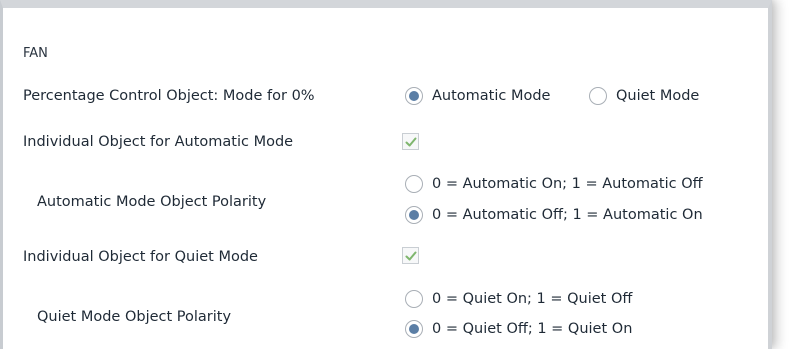 The height and width of the screenshot is (349, 790). Describe the element at coordinates (658, 96) in the screenshot. I see `radio-quiet-mode-label: Quiet Mode` at that location.